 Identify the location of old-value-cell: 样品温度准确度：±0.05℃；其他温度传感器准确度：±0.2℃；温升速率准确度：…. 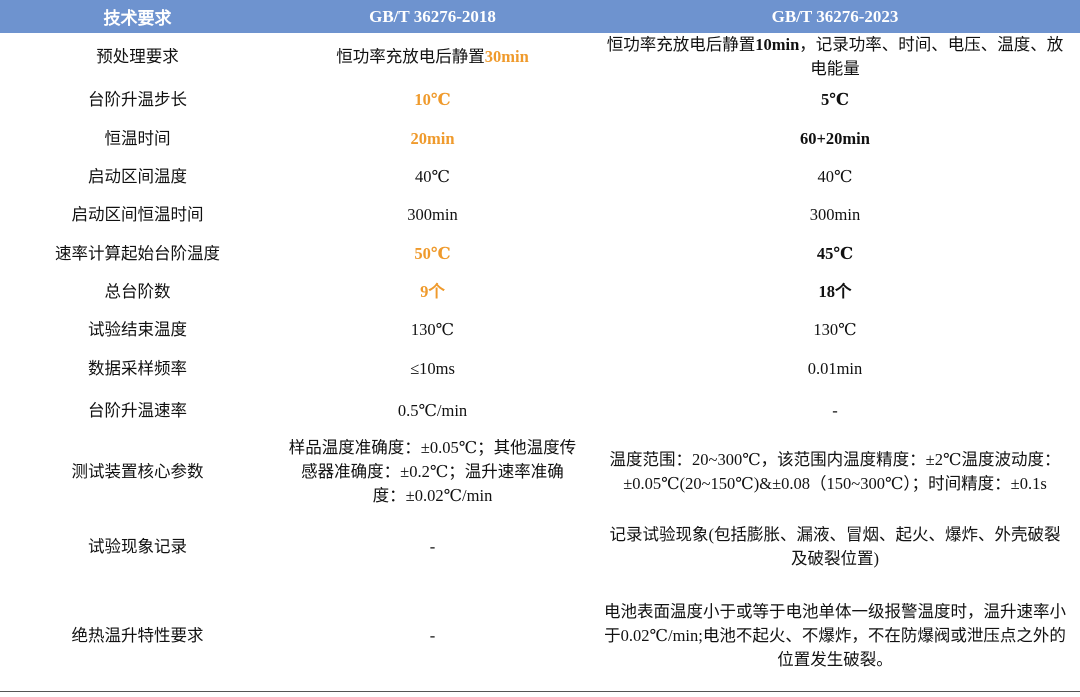
(432, 471).